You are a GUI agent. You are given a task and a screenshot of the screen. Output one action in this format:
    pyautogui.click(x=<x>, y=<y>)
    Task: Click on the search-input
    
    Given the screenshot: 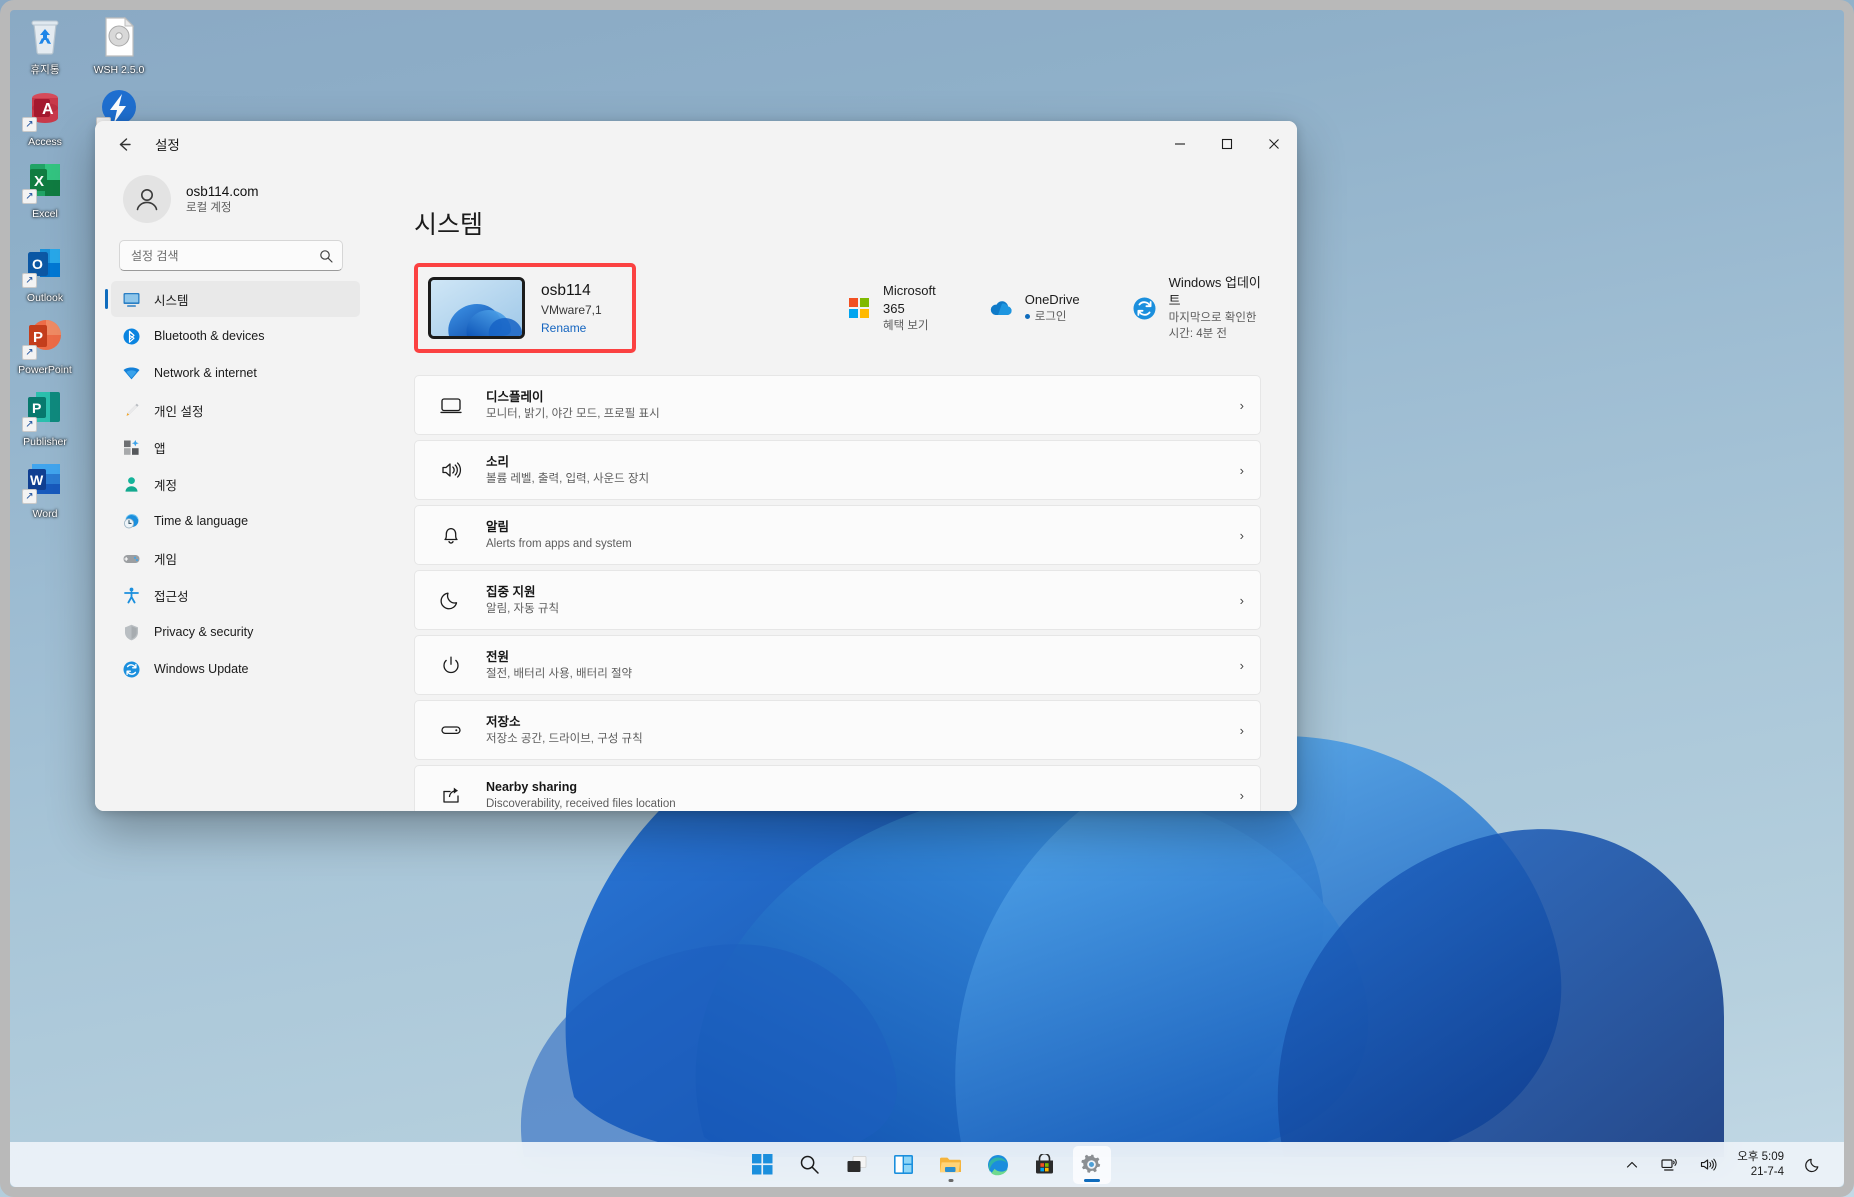 What is the action you would take?
    pyautogui.click(x=231, y=255)
    